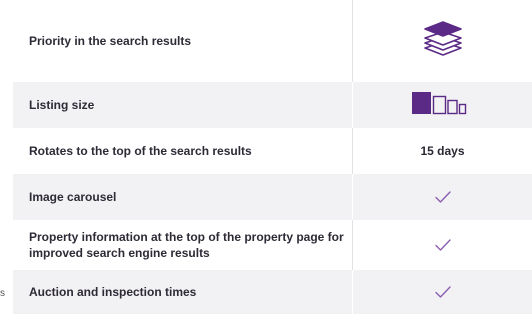 The height and width of the screenshot is (314, 532). What do you see at coordinates (272, 105) in the screenshot?
I see `table-row: Listing size` at bounding box center [272, 105].